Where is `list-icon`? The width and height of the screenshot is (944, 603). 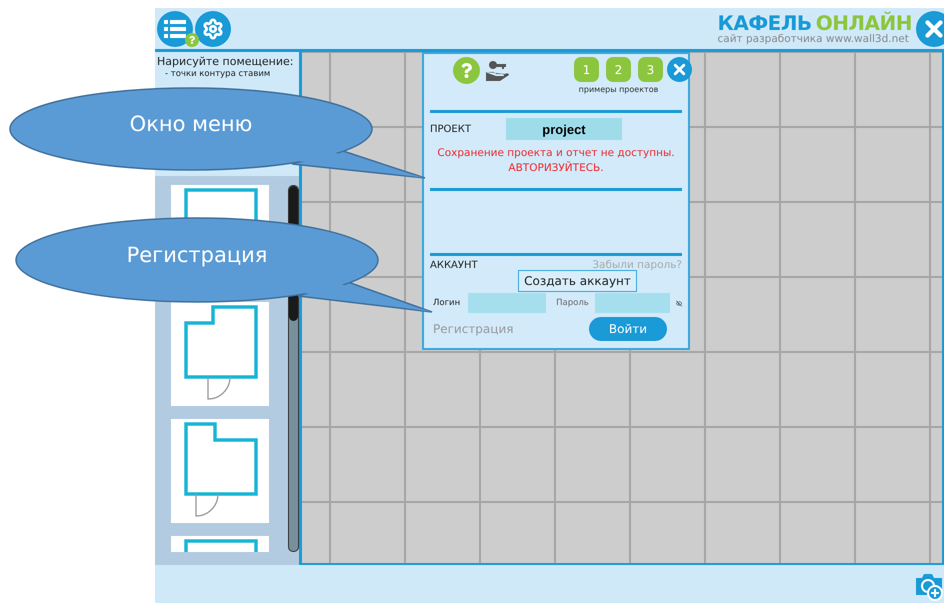
list-icon is located at coordinates (175, 29).